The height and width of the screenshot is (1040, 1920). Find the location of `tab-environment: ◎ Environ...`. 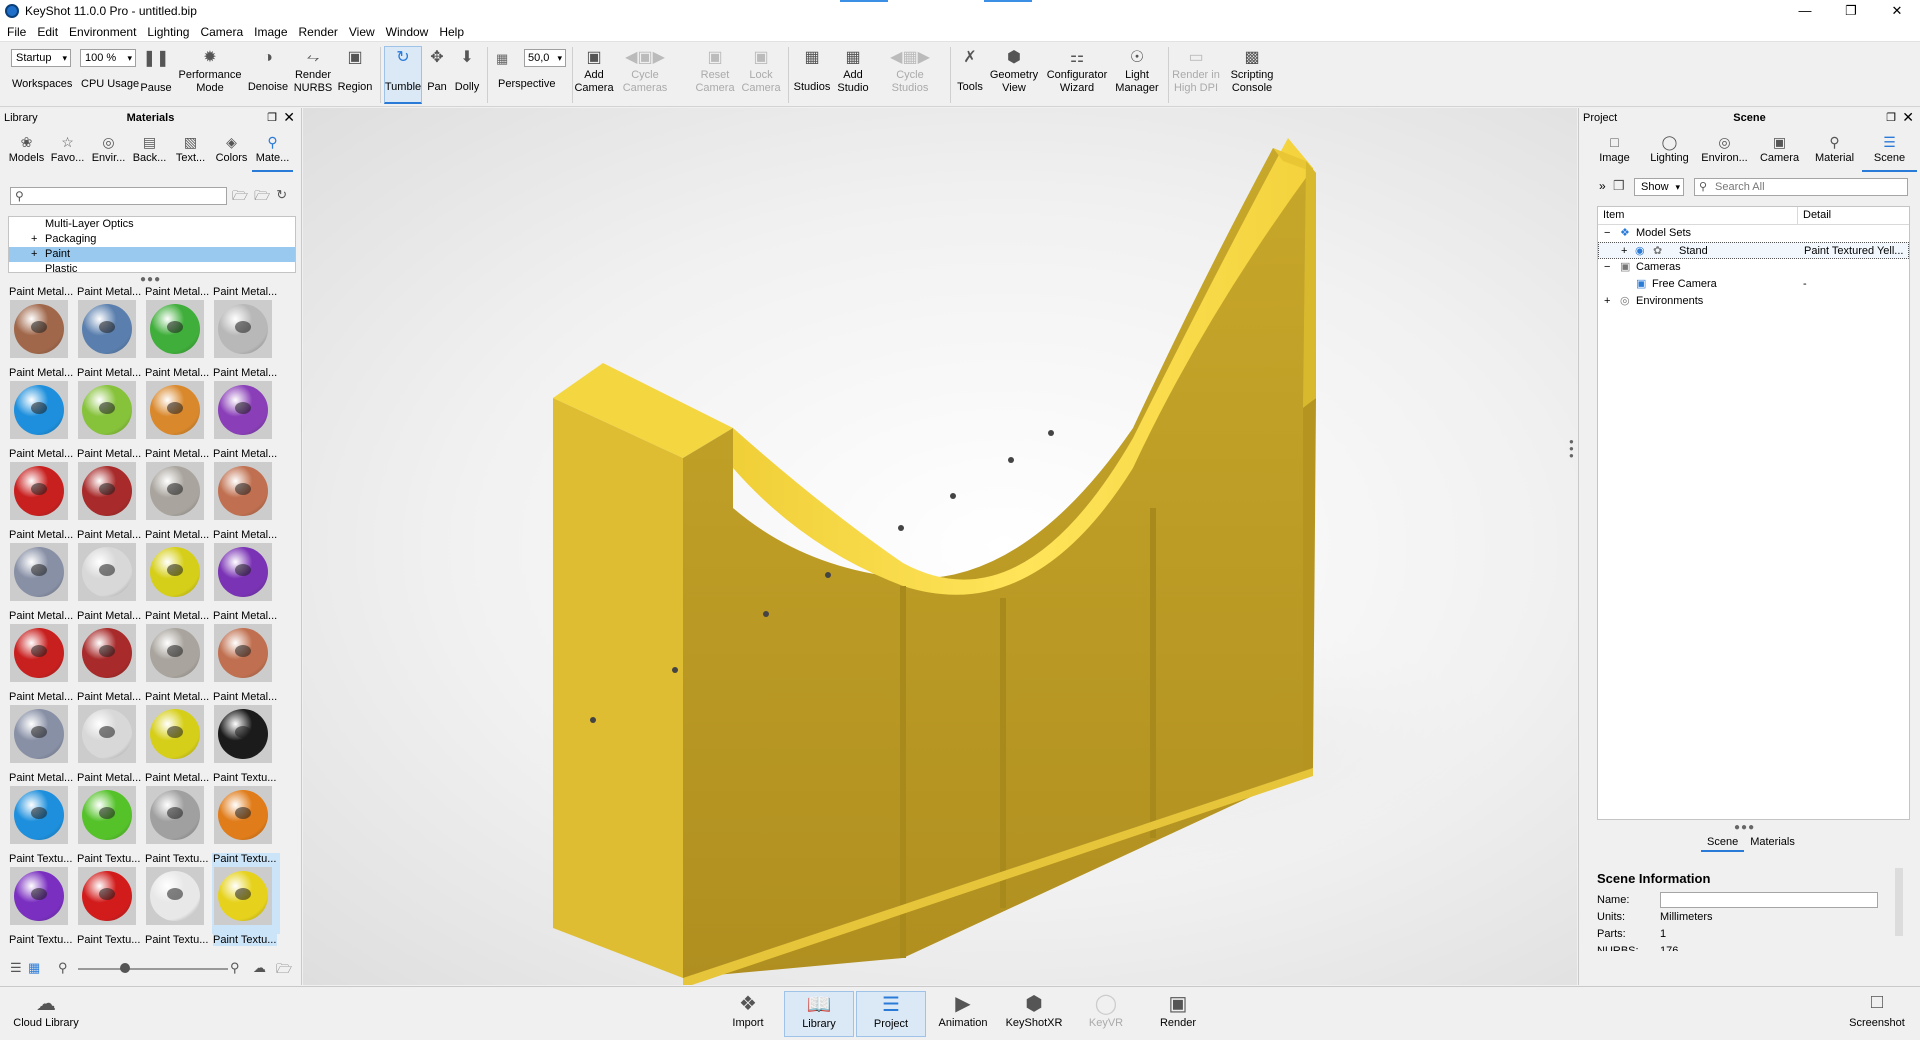

tab-environment: ◎ Environ... is located at coordinates (1724, 153).